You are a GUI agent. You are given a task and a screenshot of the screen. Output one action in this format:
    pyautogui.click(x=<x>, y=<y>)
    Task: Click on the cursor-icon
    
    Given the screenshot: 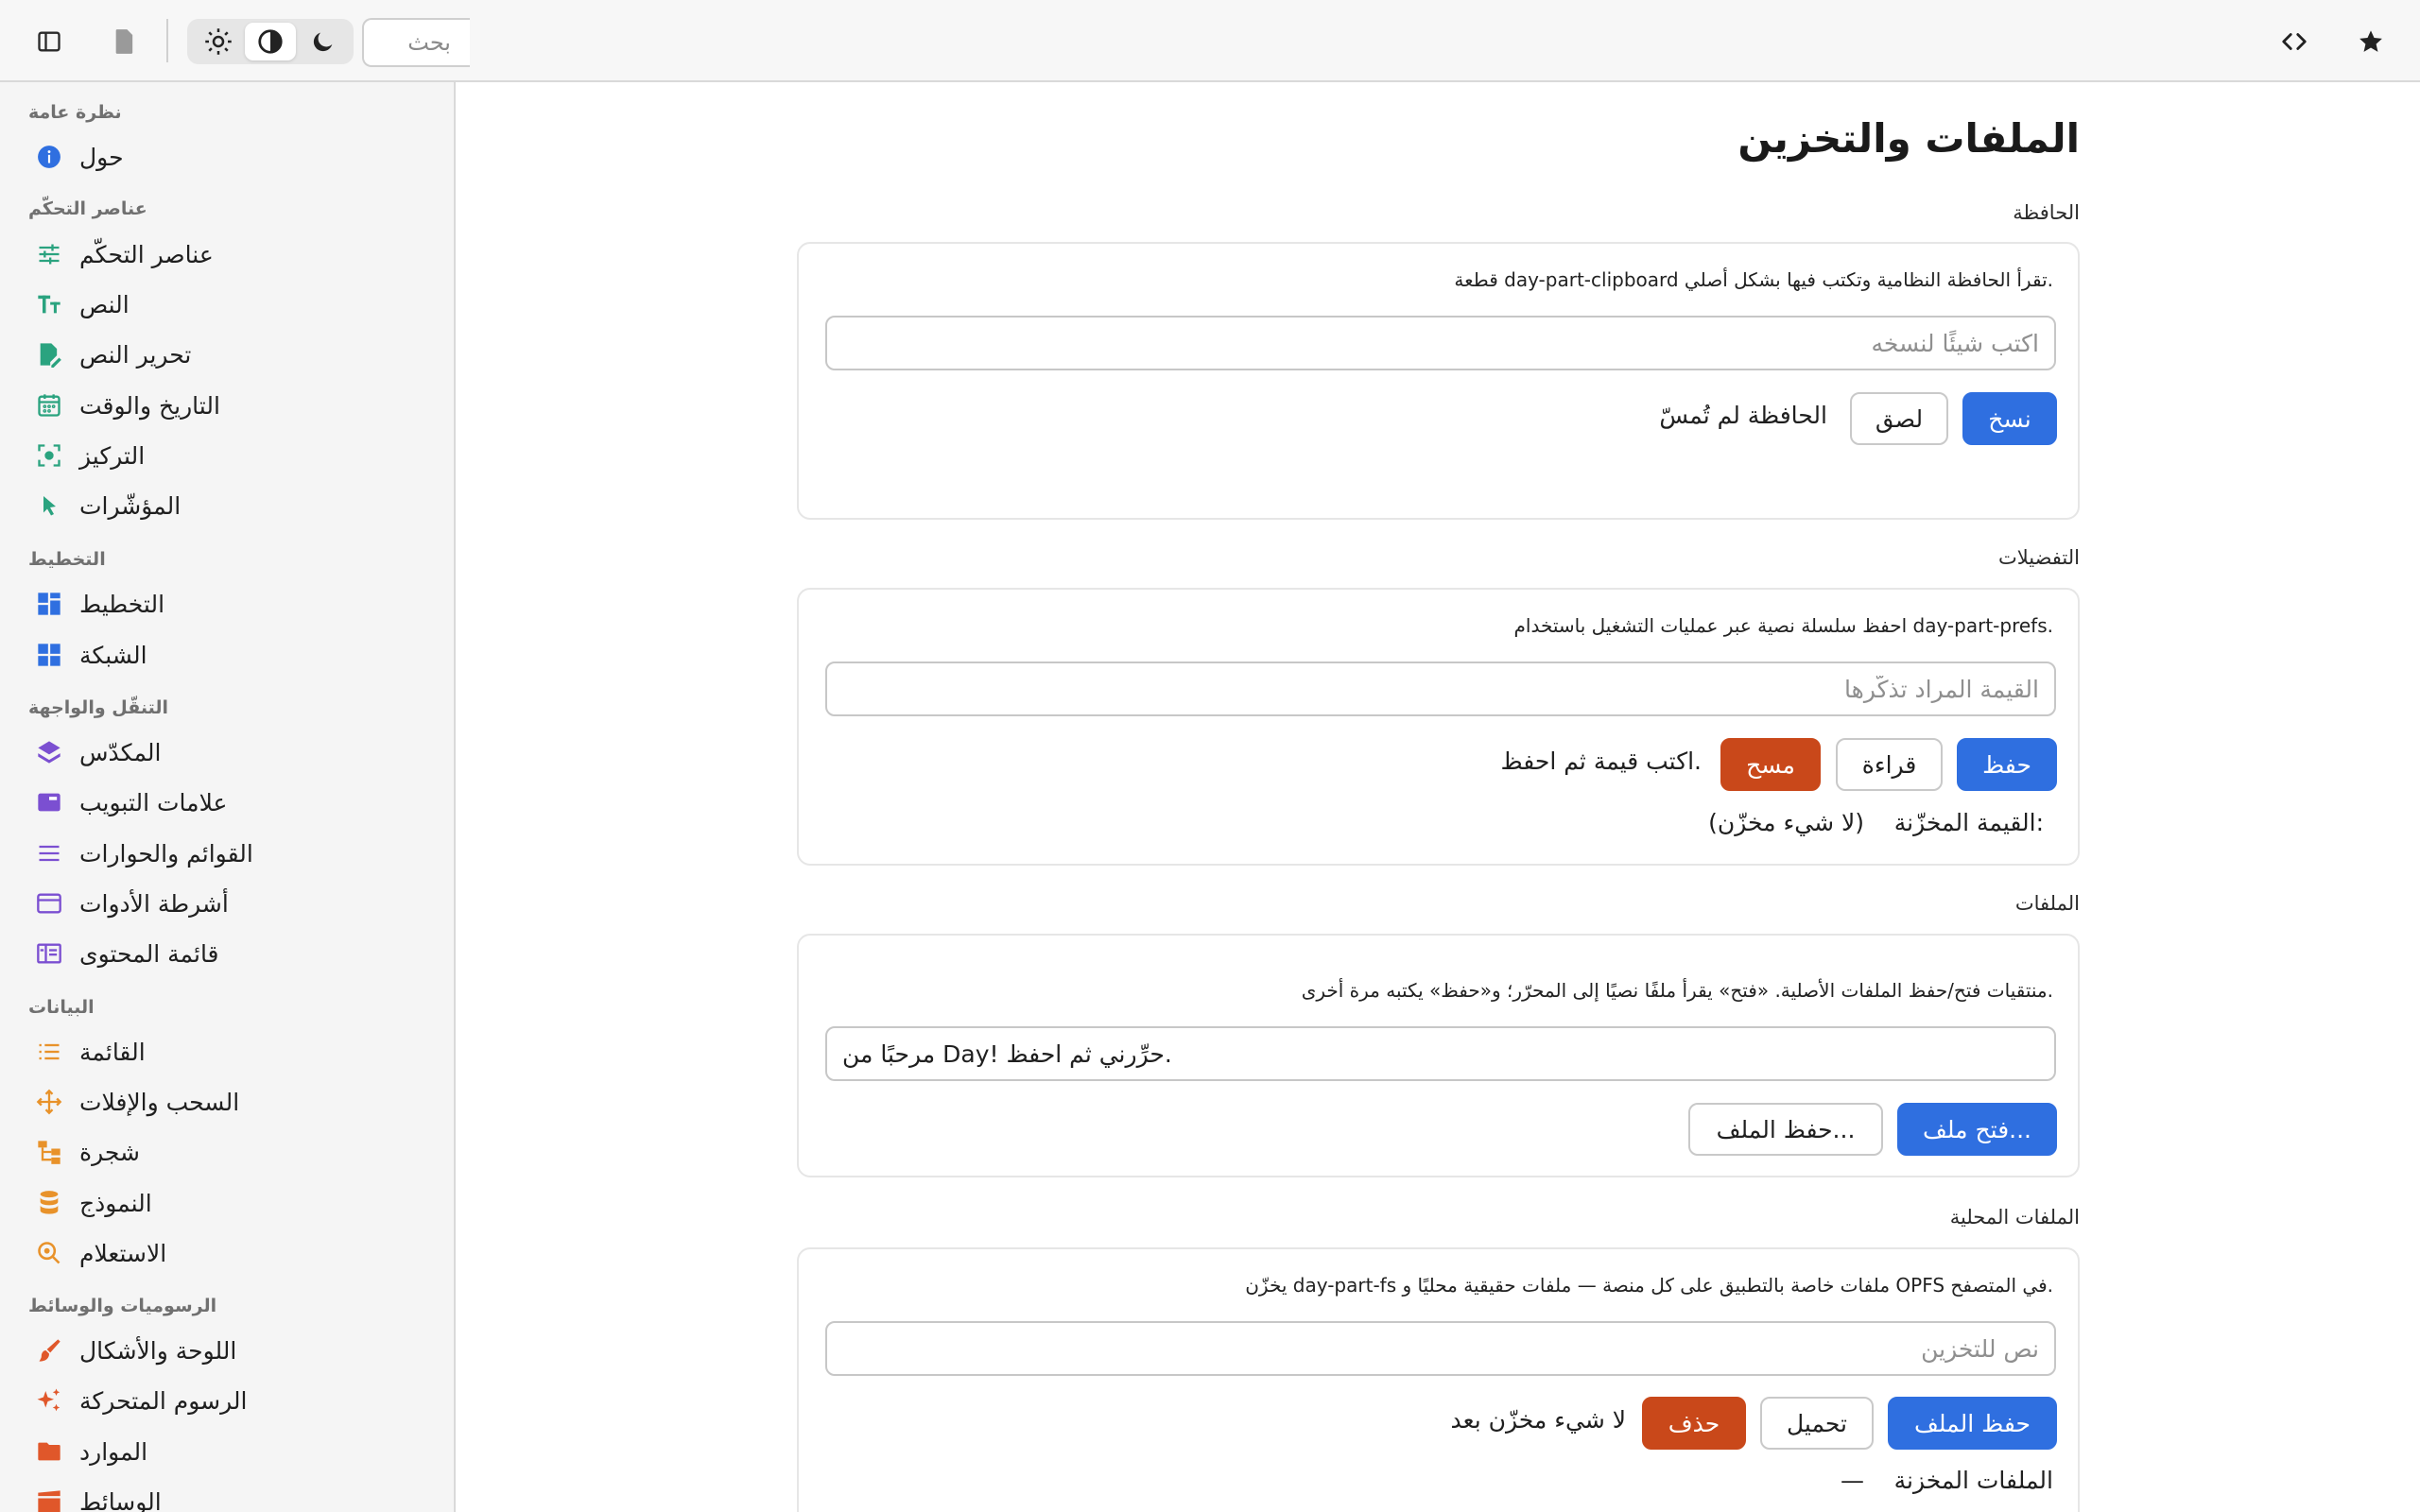 What is the action you would take?
    pyautogui.click(x=49, y=505)
    